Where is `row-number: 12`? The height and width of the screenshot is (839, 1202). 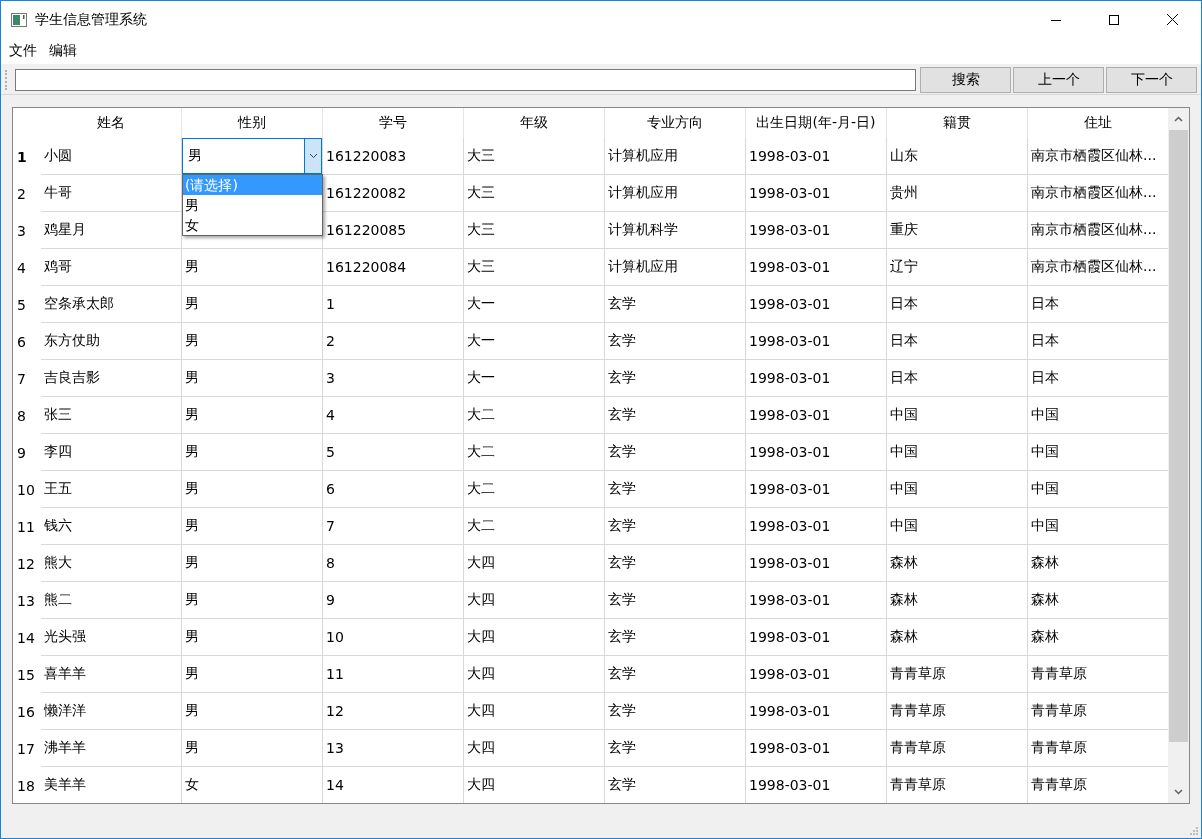
row-number: 12 is located at coordinates (27, 563).